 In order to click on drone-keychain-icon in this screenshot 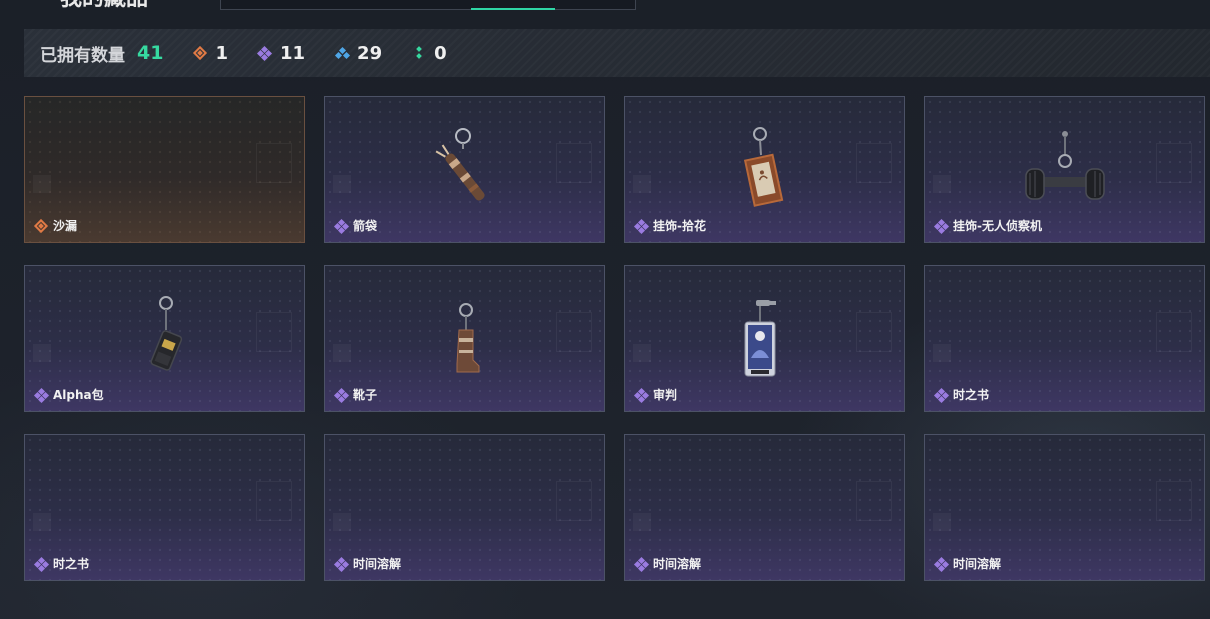, I will do `click(1065, 168)`.